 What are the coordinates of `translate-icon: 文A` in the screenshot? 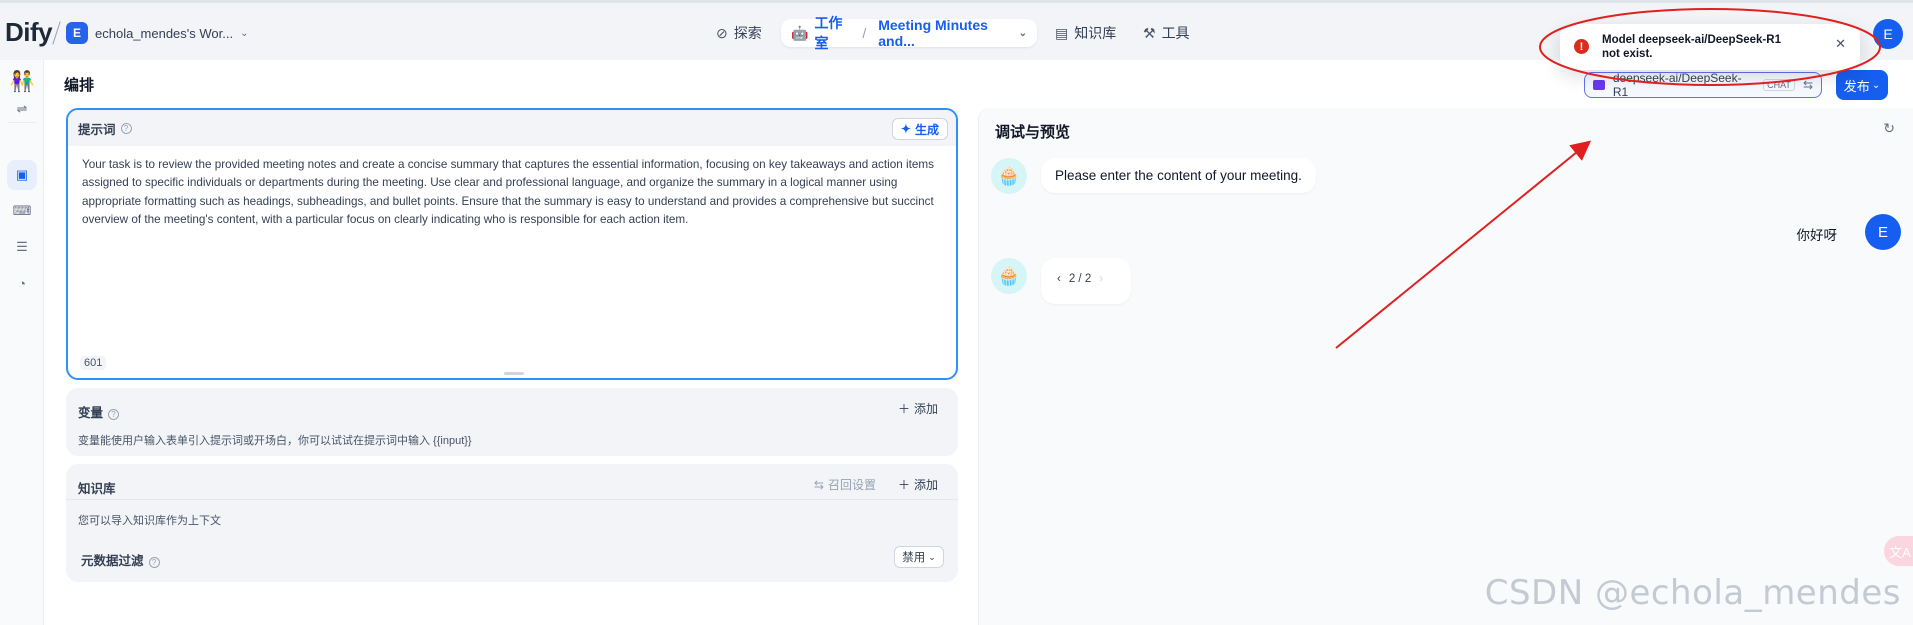 It's located at (1898, 551).